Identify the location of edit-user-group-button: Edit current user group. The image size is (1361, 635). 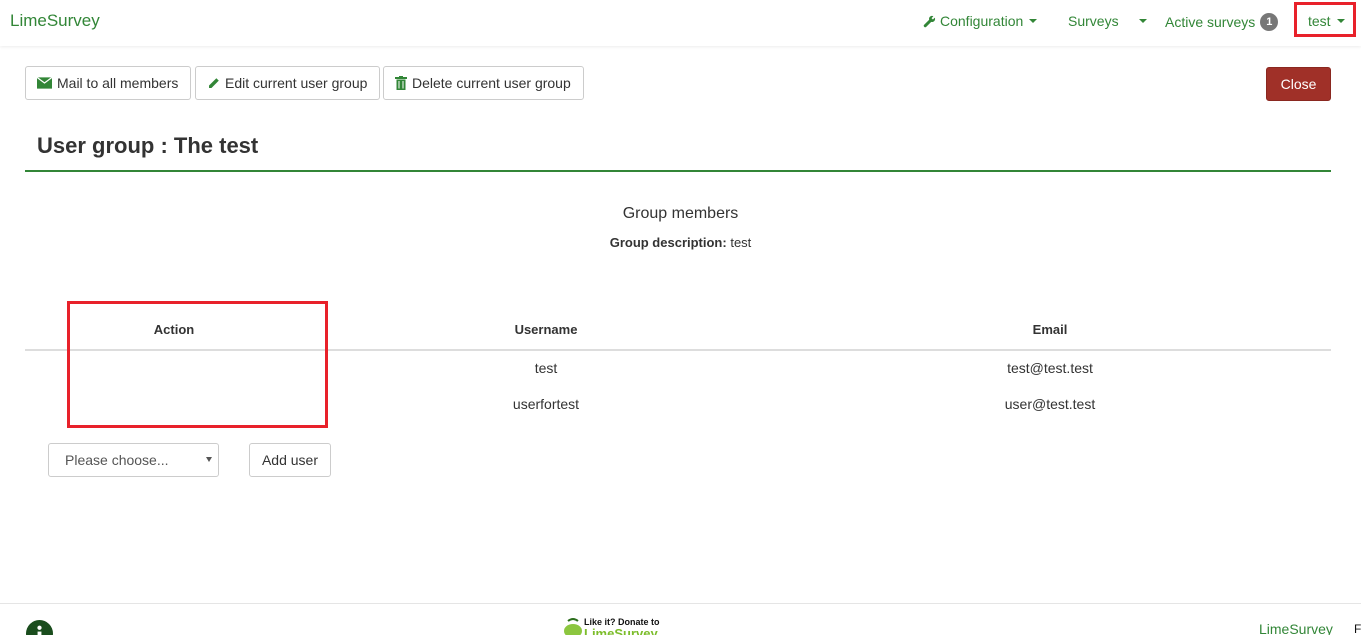
(287, 83).